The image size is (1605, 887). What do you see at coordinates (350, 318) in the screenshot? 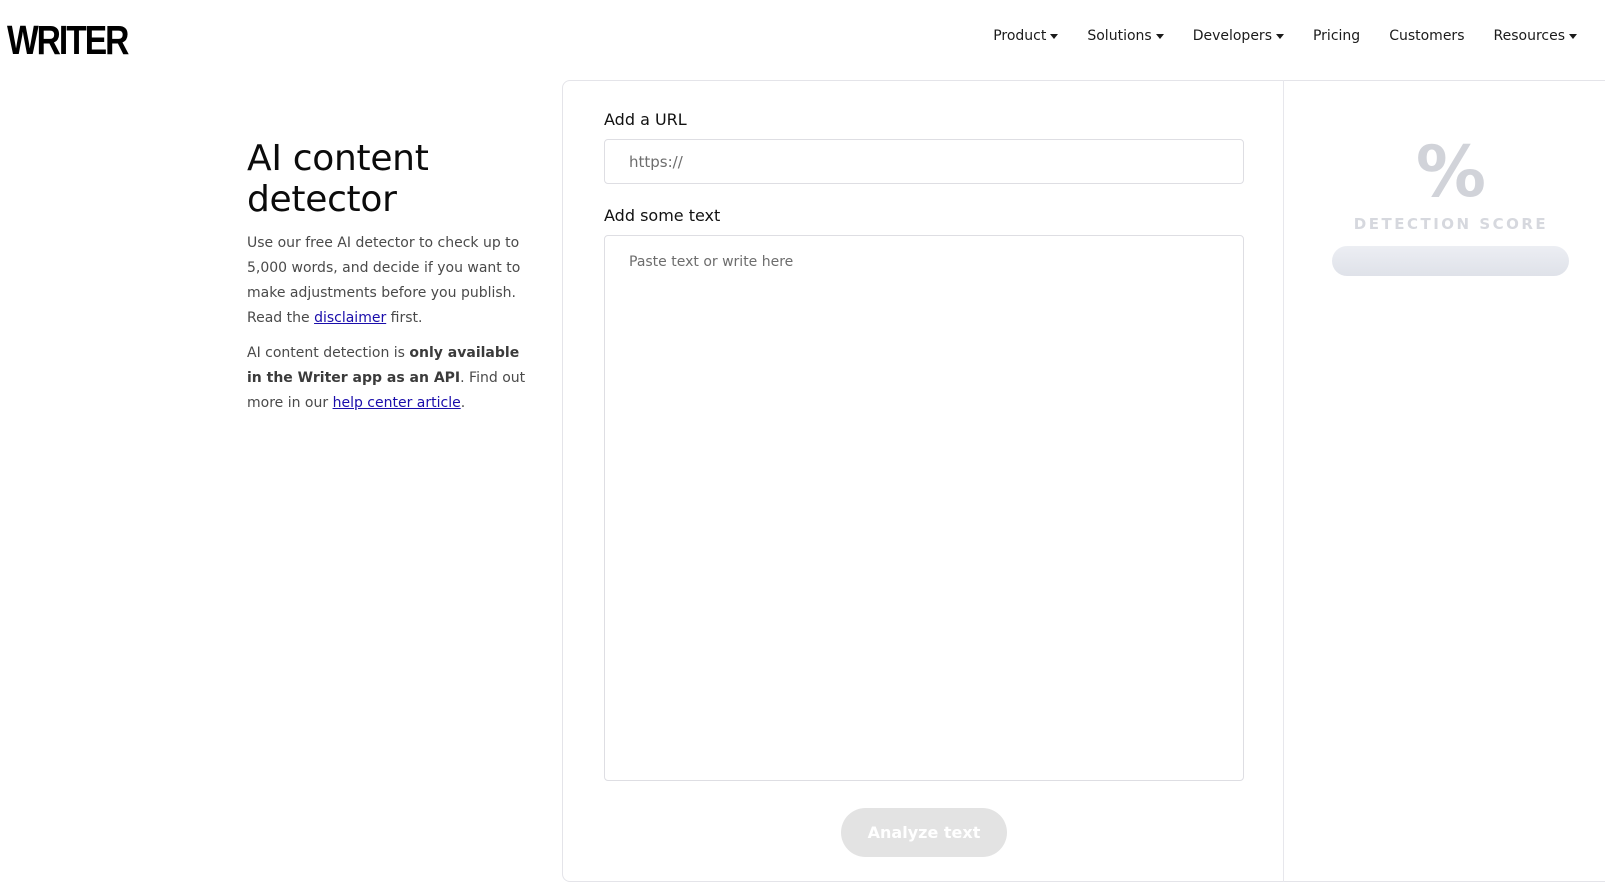
I see `disclaimer-link: disclaimer` at bounding box center [350, 318].